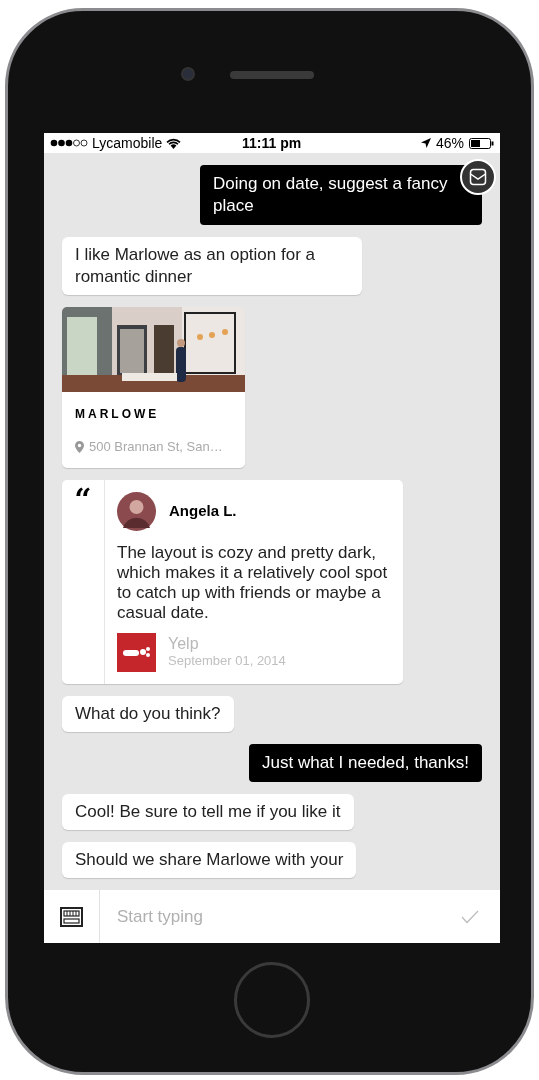  I want to click on camera-icon, so click(188, 74).